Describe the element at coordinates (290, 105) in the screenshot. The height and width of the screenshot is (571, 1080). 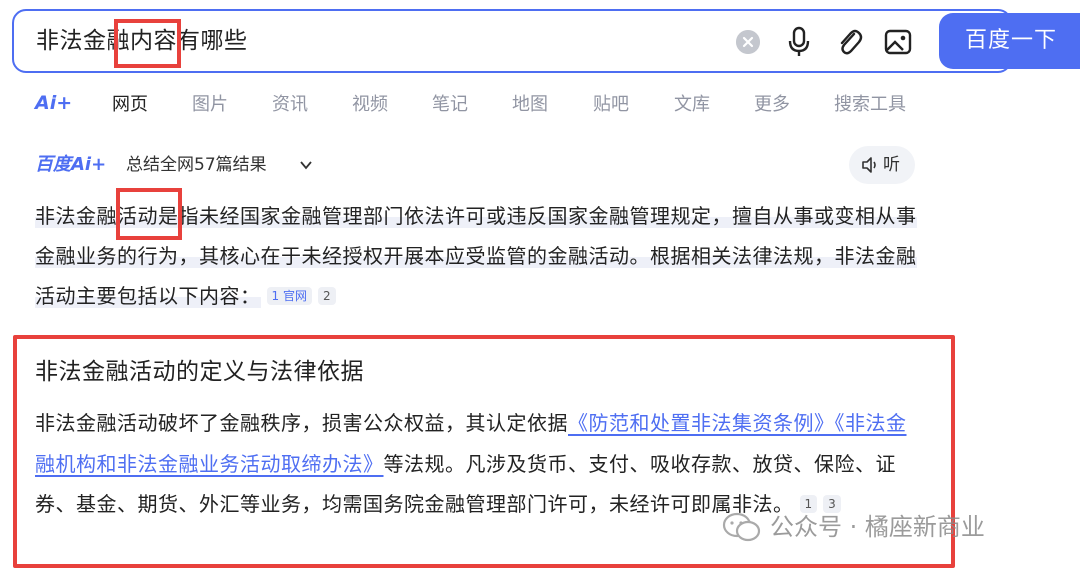
I see `tab-news: 资讯` at that location.